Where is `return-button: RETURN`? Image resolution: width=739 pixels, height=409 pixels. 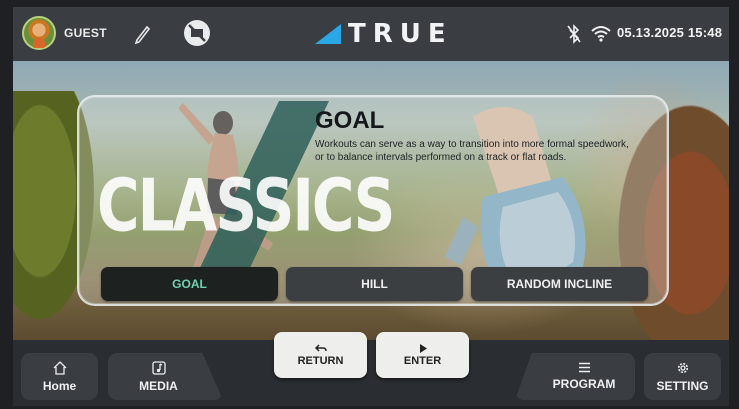 return-button: RETURN is located at coordinates (320, 355).